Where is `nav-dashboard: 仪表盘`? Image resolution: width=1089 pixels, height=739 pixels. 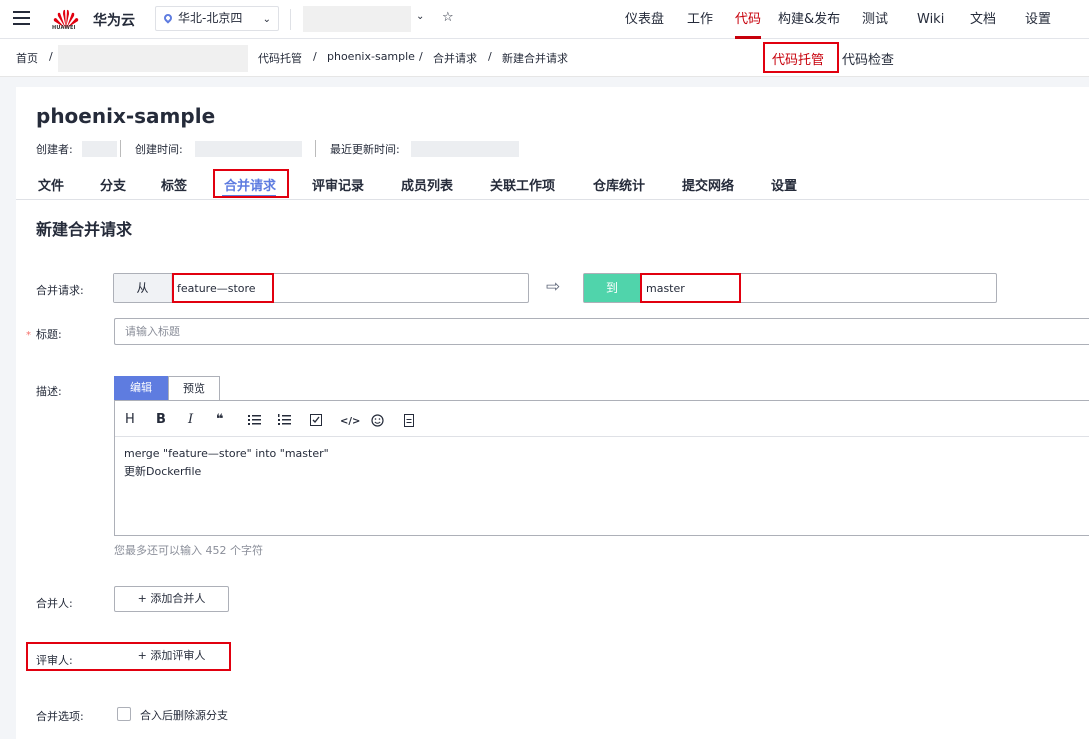 nav-dashboard: 仪表盘 is located at coordinates (644, 19).